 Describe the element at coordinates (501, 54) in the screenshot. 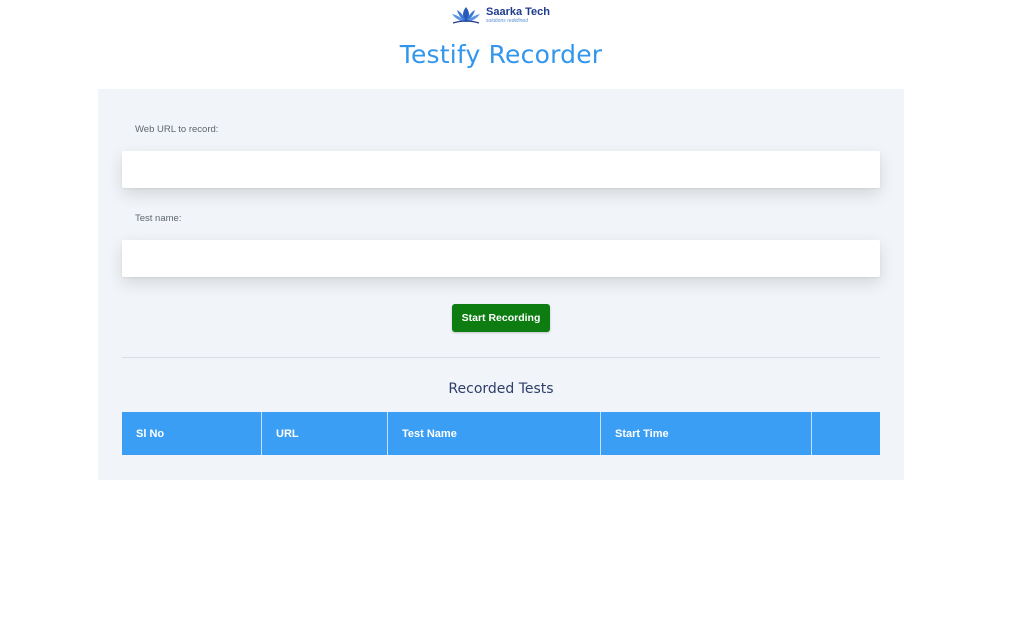

I see `page-title: Testify Recorder` at that location.